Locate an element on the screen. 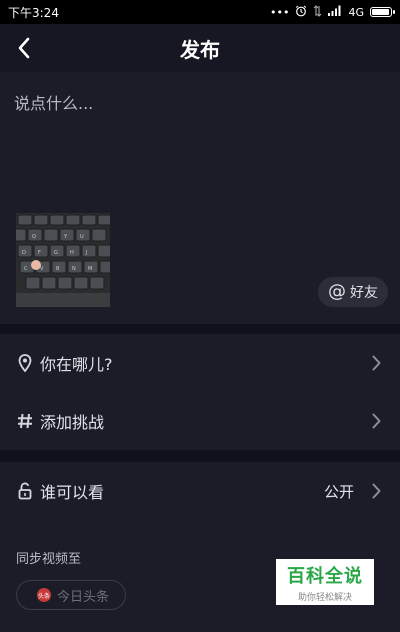 This screenshot has height=632, width=400. status-bar: 下午3:24 ••• 4G is located at coordinates (200, 12).